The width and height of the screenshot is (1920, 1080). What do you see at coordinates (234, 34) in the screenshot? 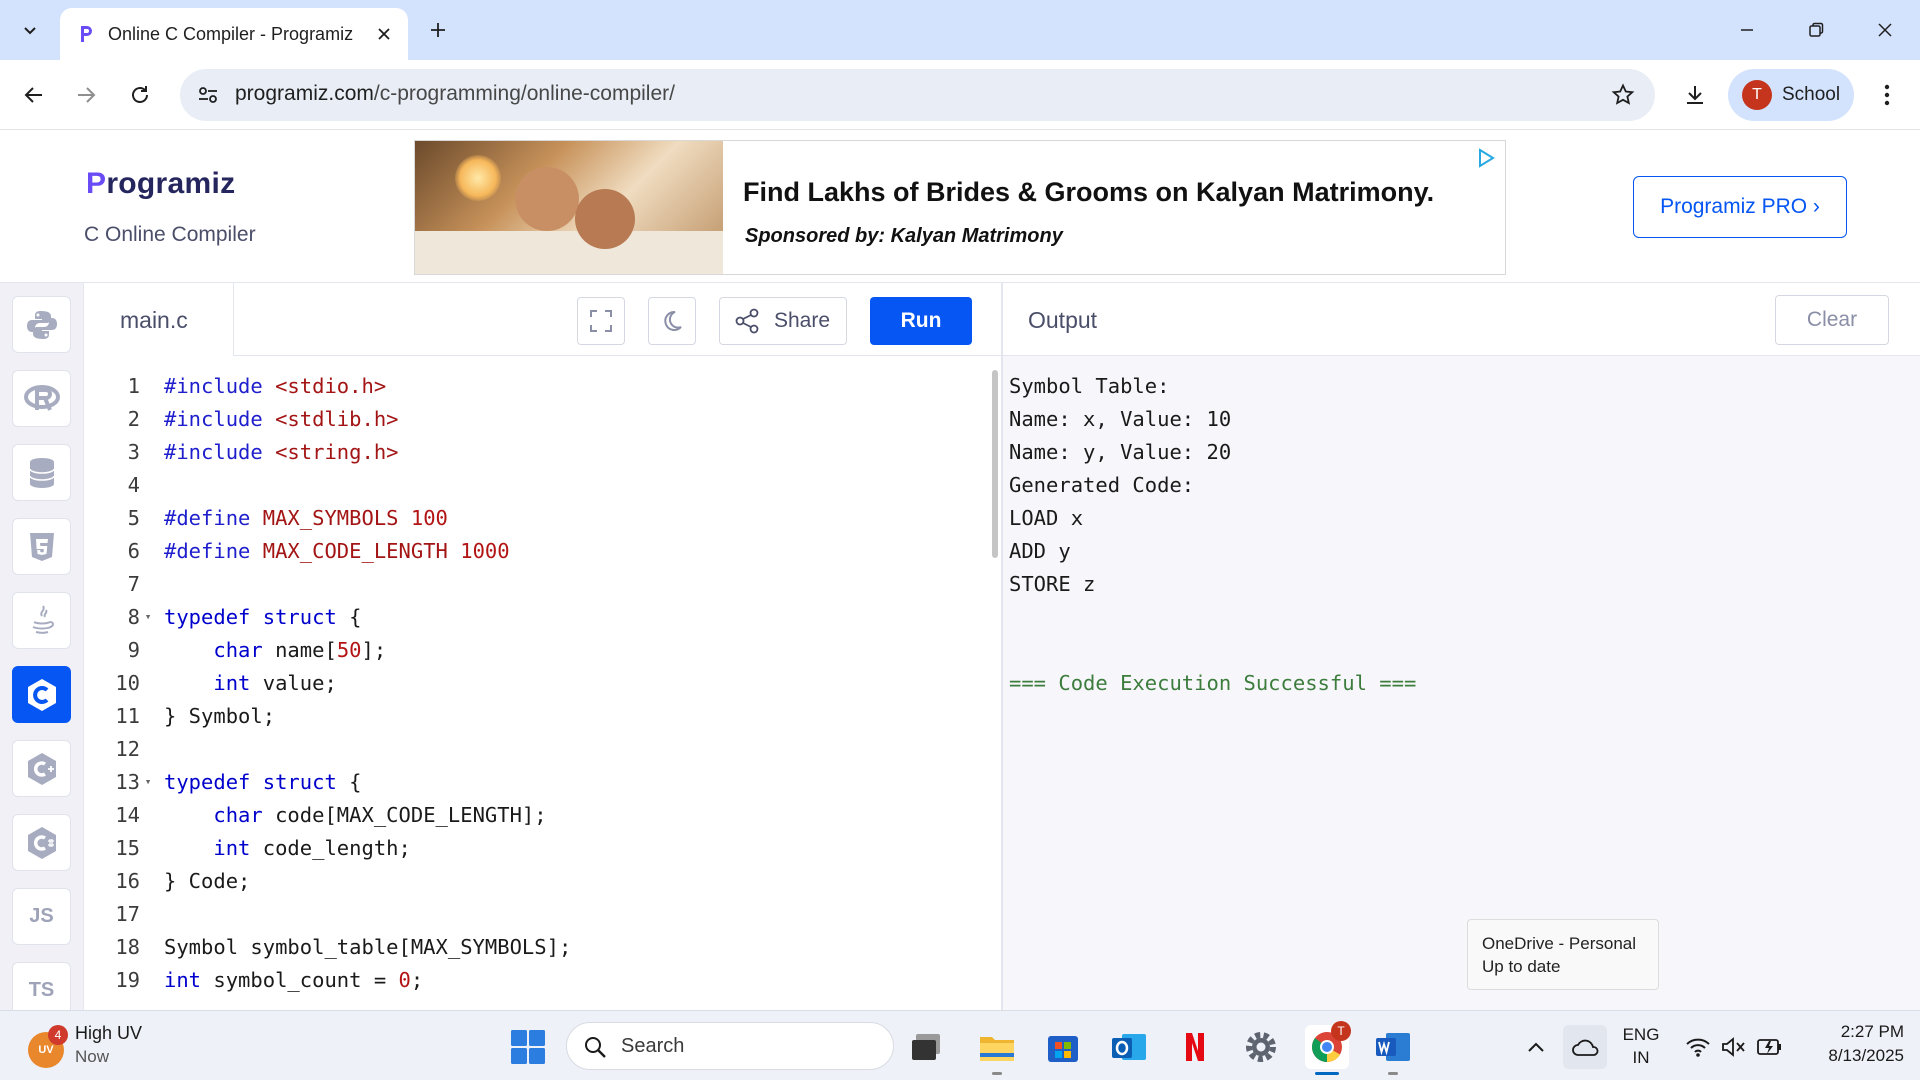
I see `browser-tab-active: Online C Compiler - Programiz` at bounding box center [234, 34].